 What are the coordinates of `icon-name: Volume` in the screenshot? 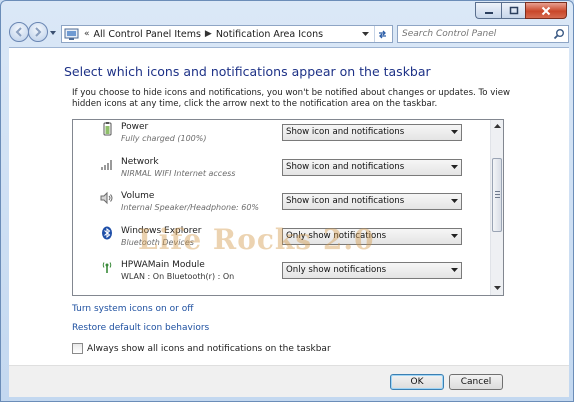 It's located at (138, 196).